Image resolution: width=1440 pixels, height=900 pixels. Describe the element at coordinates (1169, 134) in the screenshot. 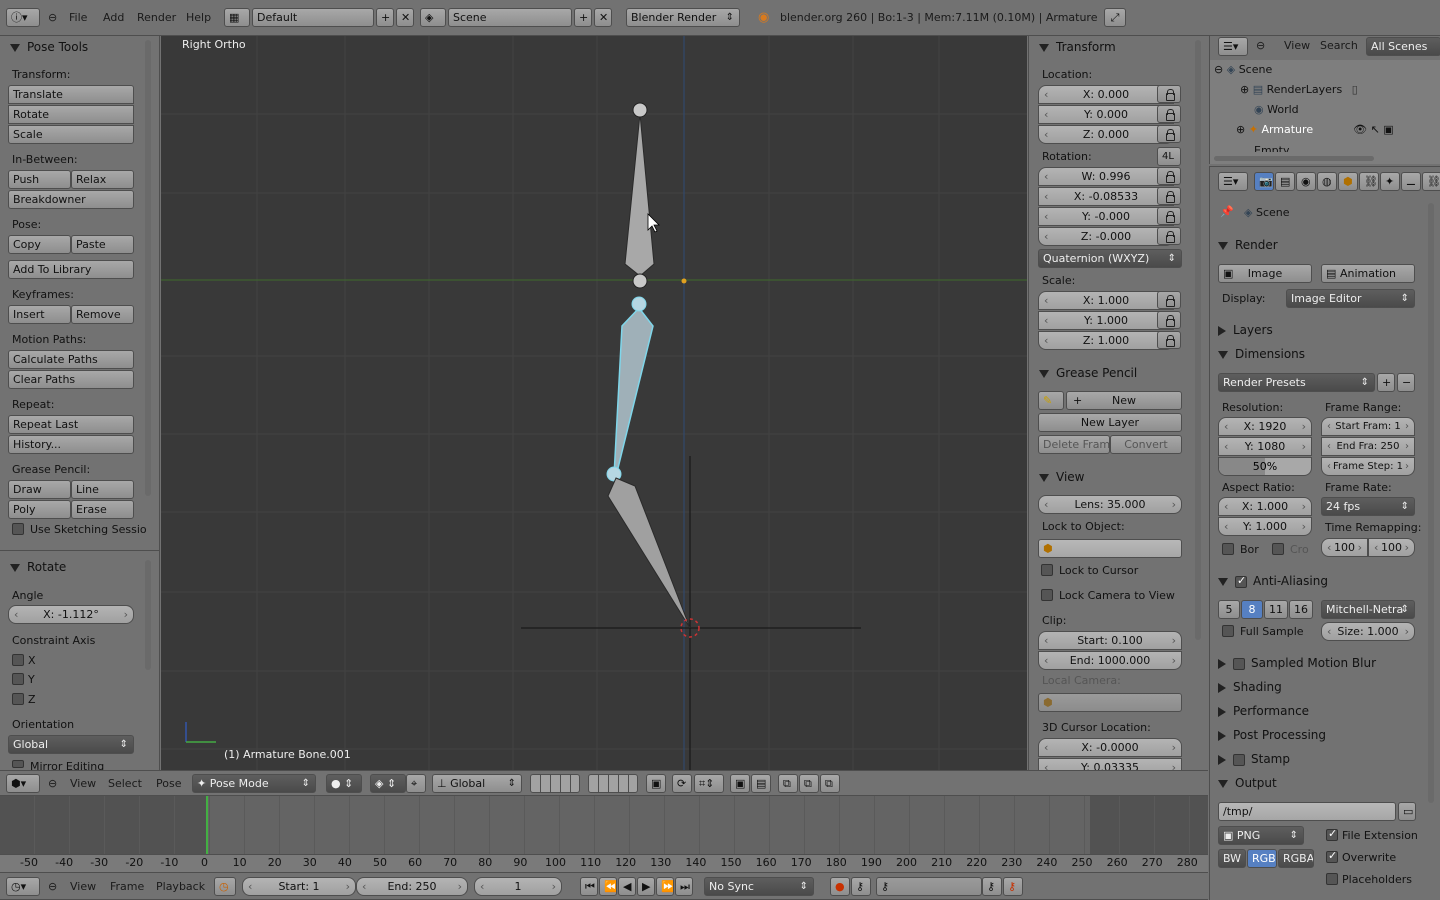

I see `lock-location-z-icon` at that location.